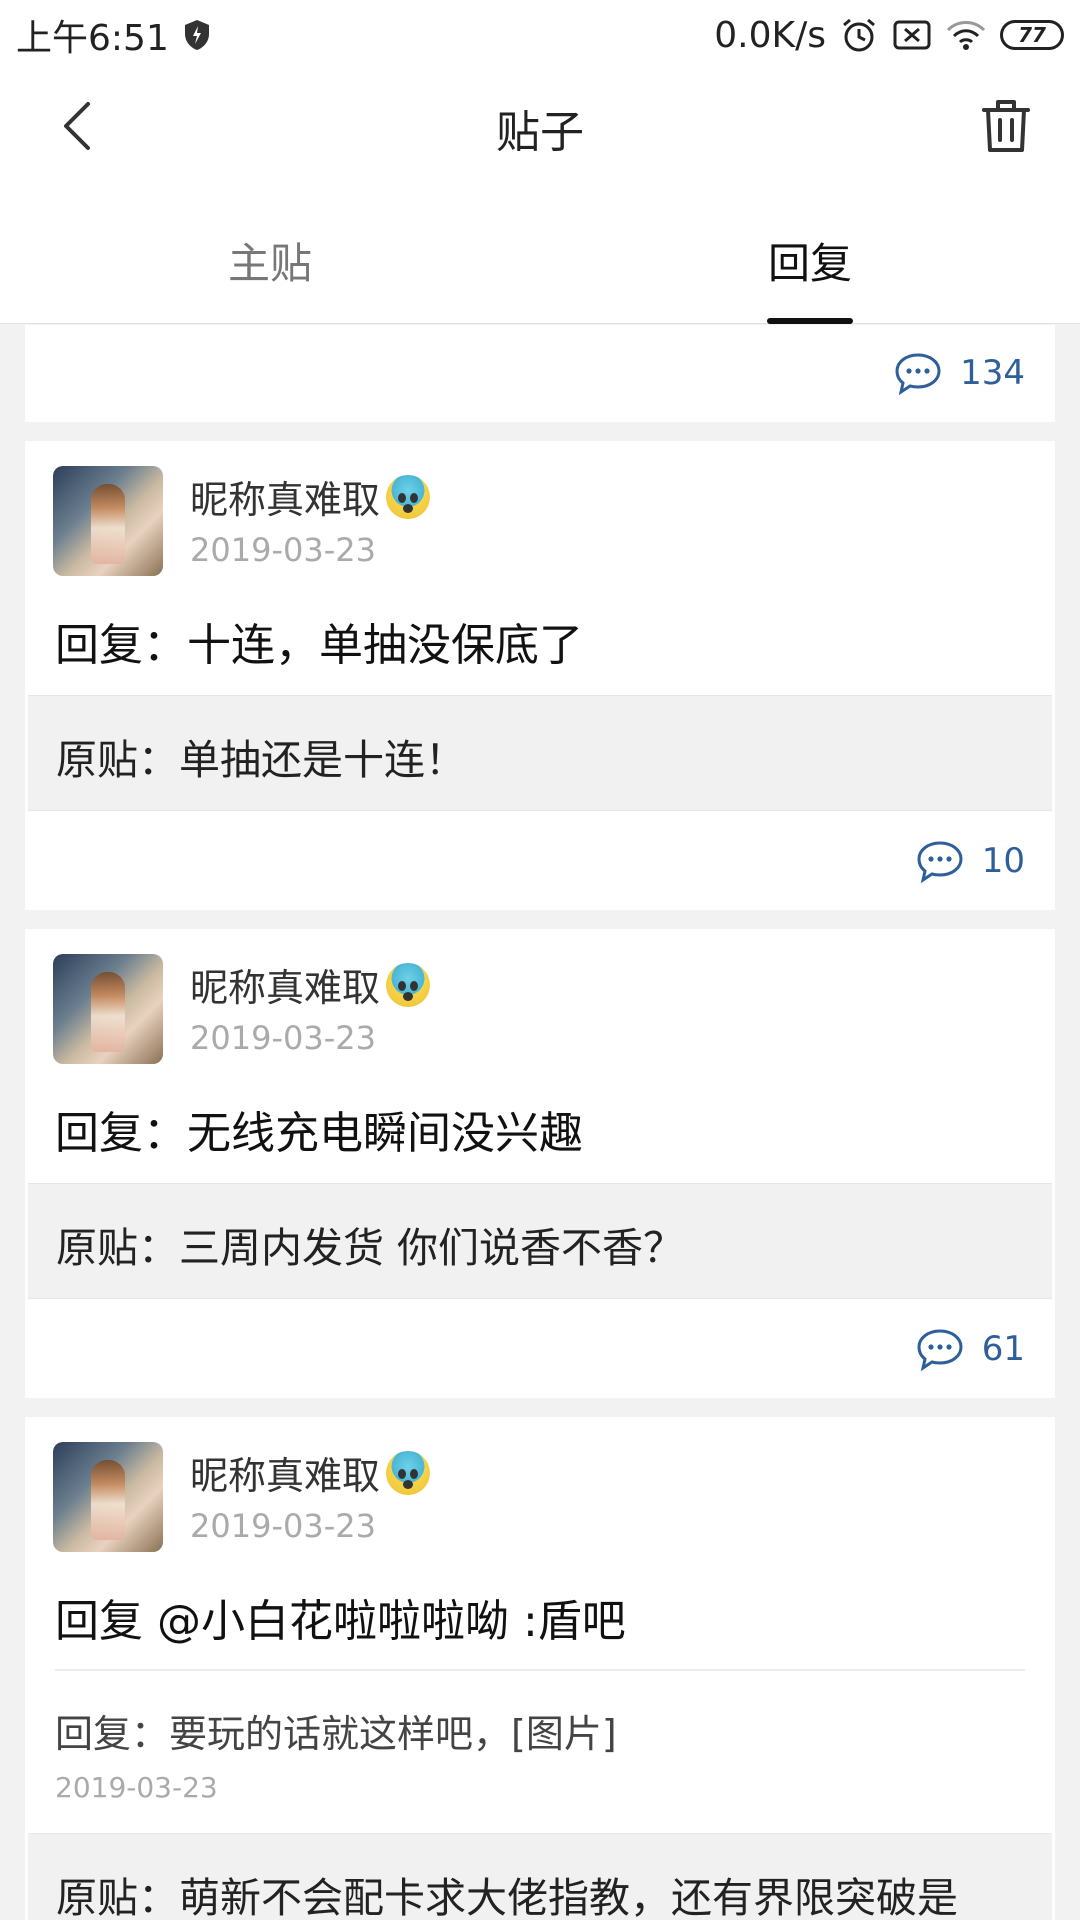 This screenshot has height=1920, width=1080. I want to click on original-post-quote: 原贴：三周内发货 你们说香不香？, so click(540, 1241).